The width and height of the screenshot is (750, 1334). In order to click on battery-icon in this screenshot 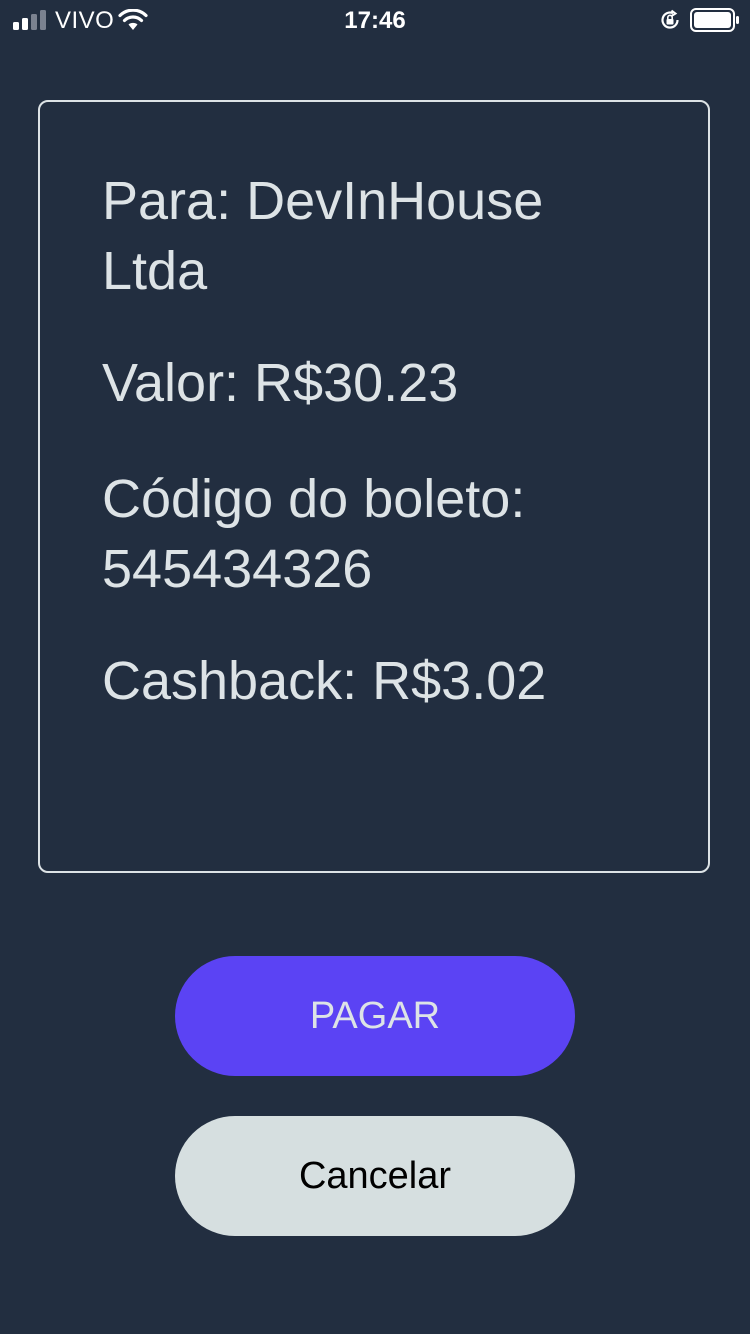, I will do `click(714, 20)`.